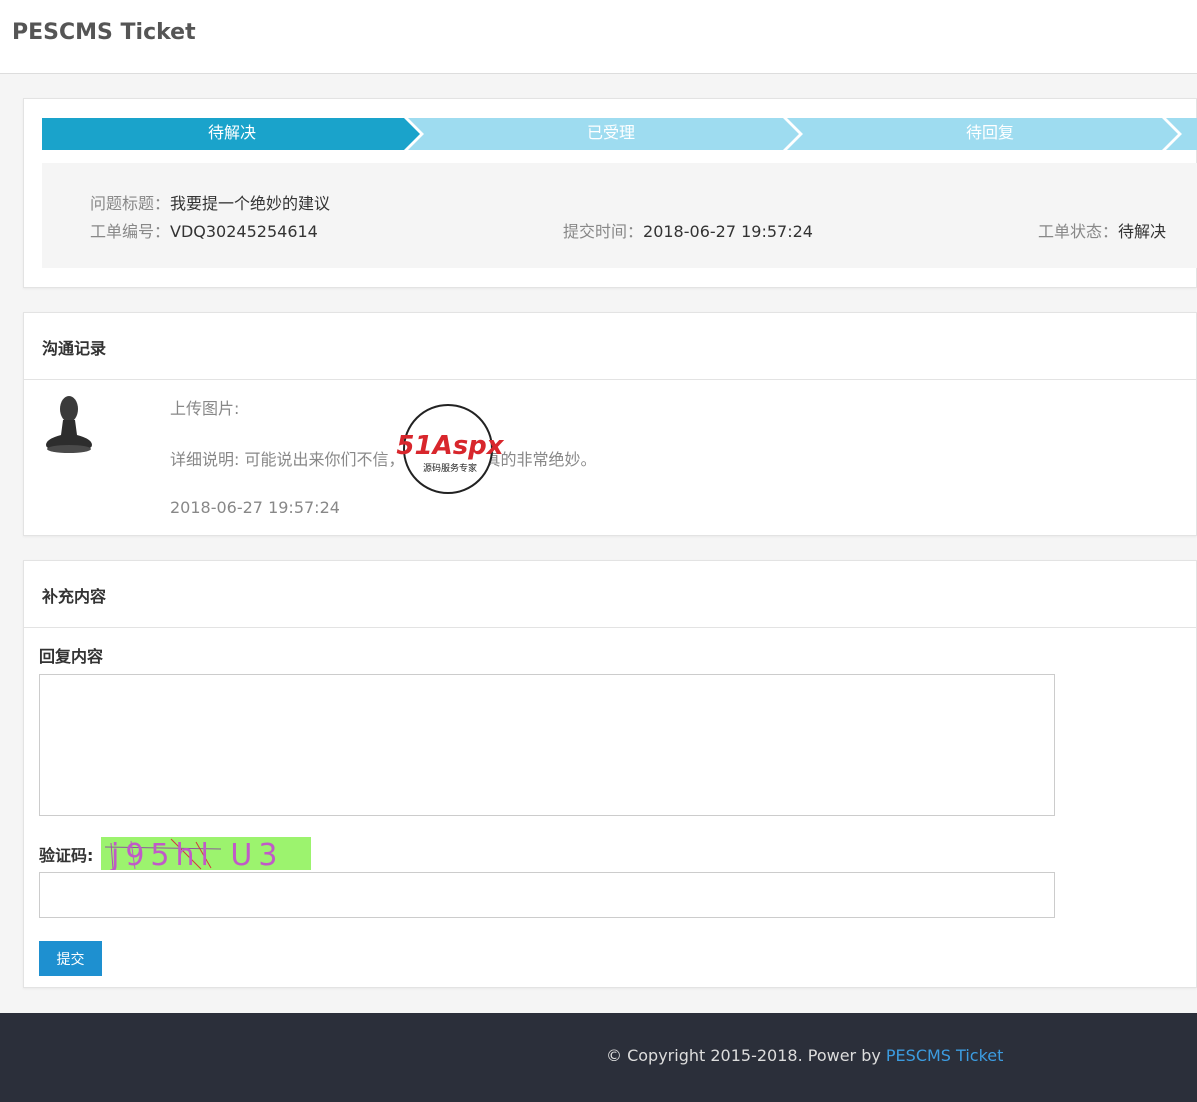 This screenshot has height=1102, width=1197. Describe the element at coordinates (728, 231) in the screenshot. I see `ticket-time-value: 2018-06-27 19:57:24` at that location.